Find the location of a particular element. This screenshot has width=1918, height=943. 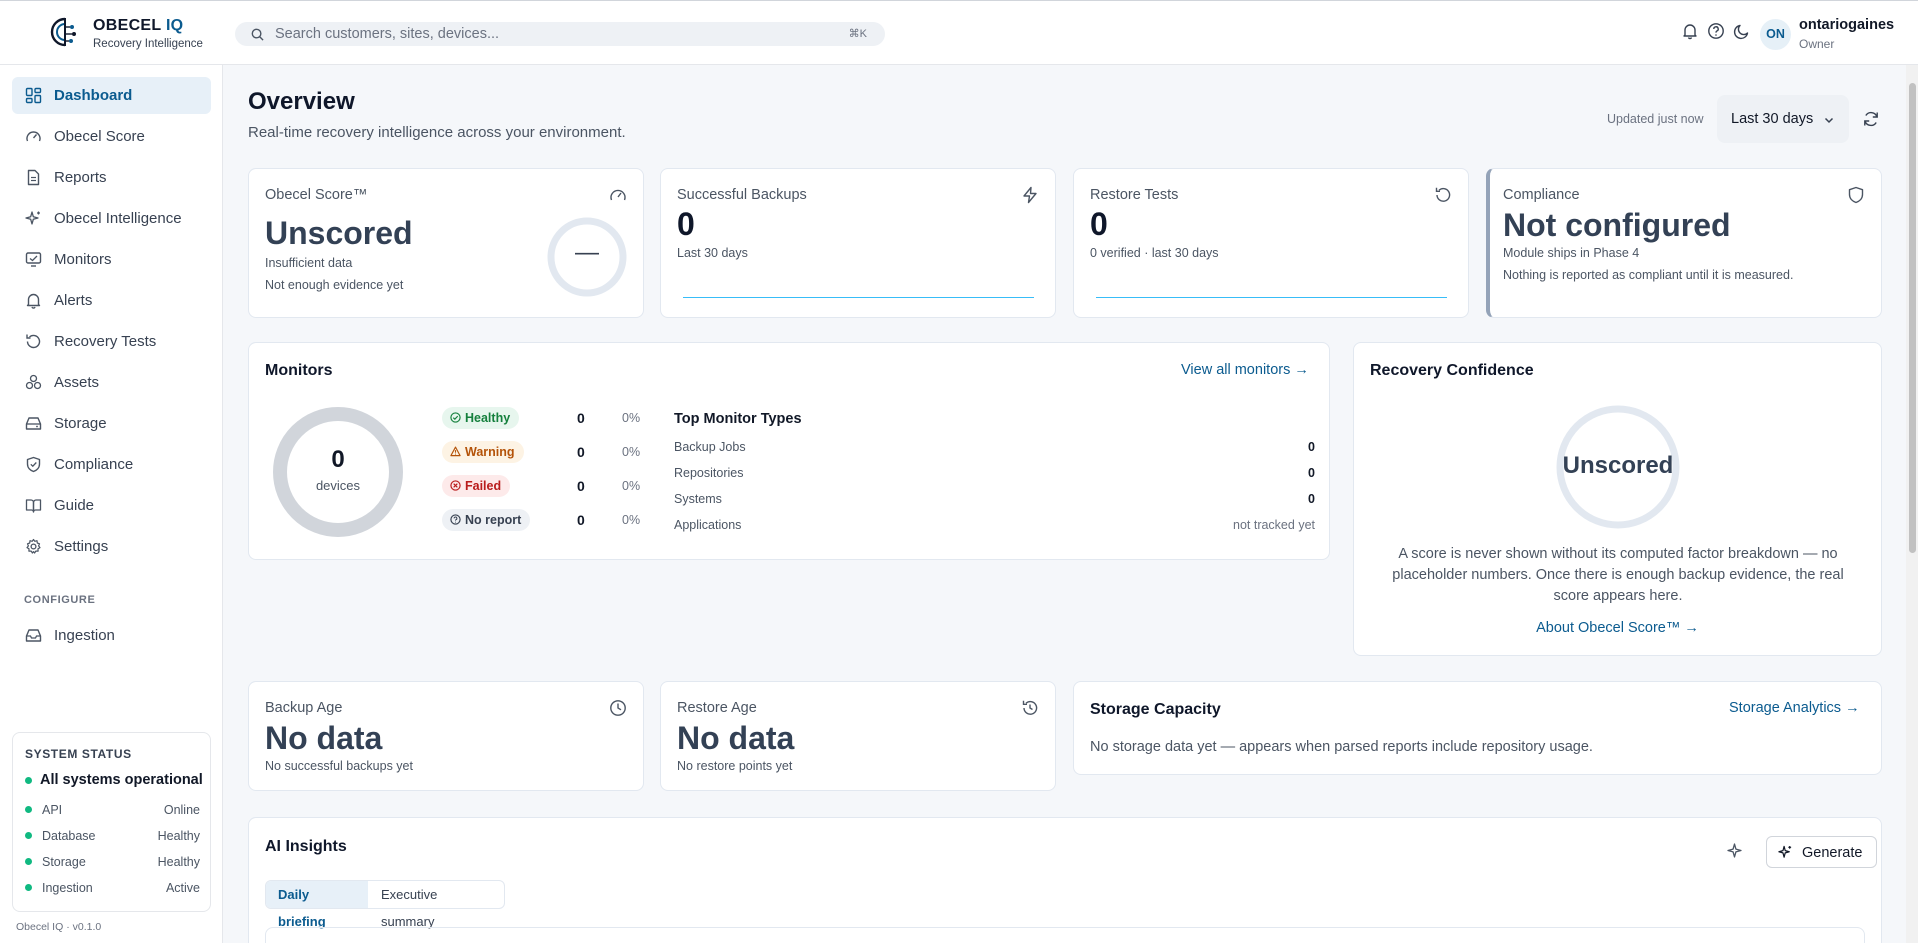

sidebar-item-ingestion: Ingestion is located at coordinates (111, 635).